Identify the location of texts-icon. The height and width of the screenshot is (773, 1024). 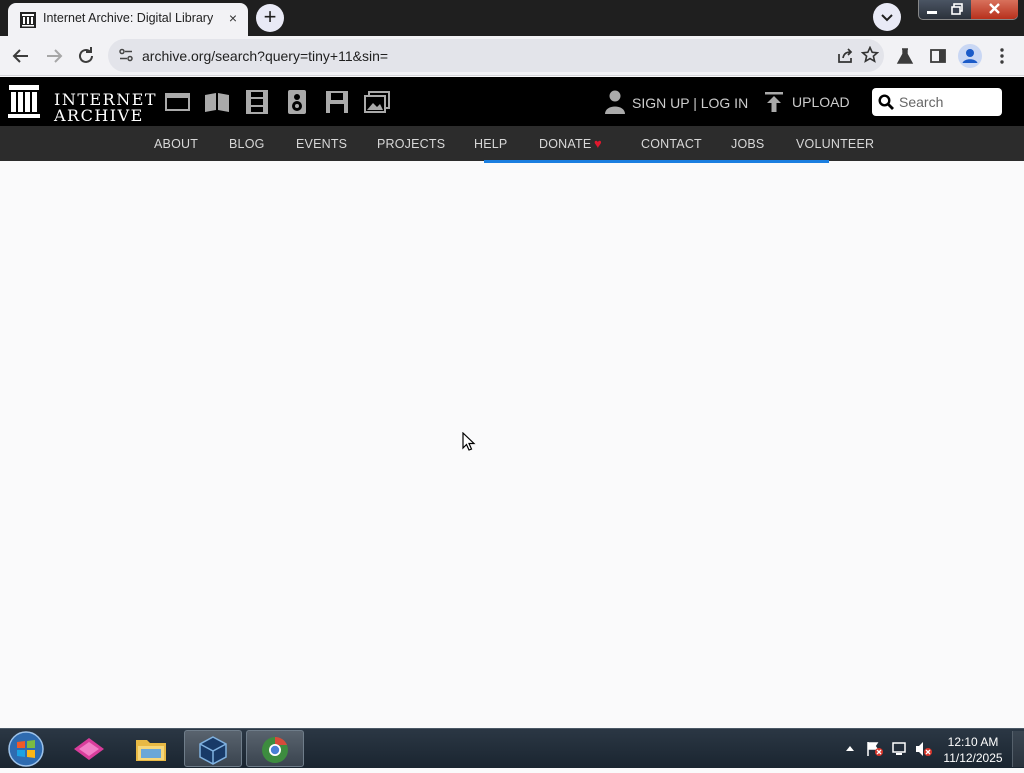
(217, 102).